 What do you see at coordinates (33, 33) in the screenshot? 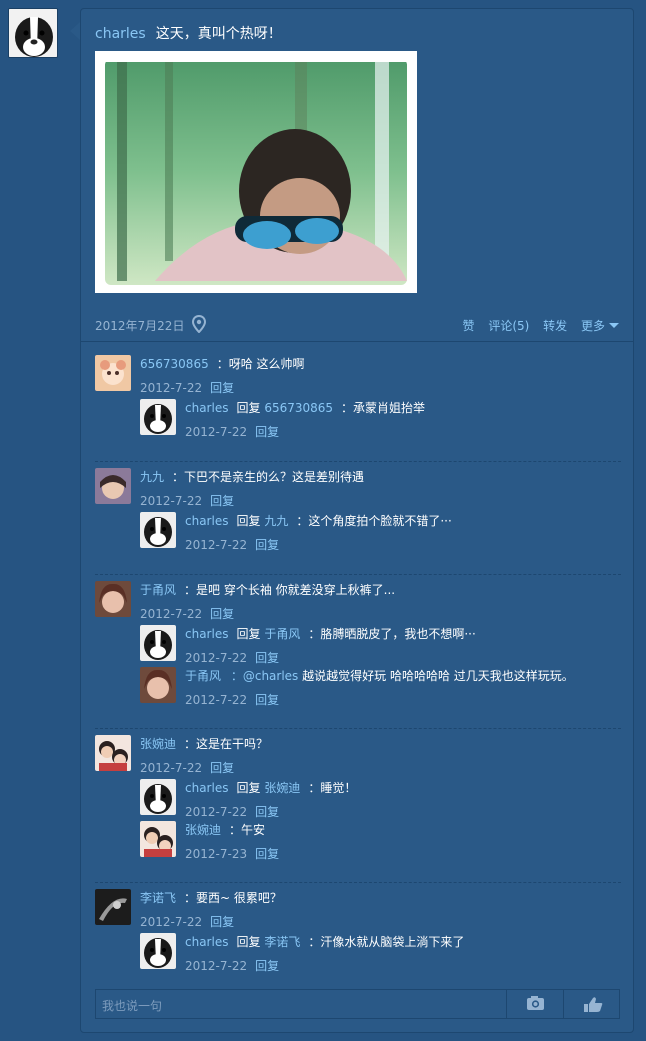
I see `author-avatar` at bounding box center [33, 33].